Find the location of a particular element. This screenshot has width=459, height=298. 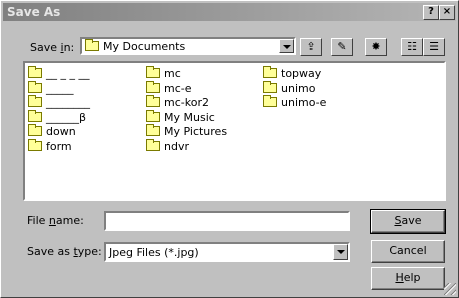

list-item: ndvr is located at coordinates (186, 146).